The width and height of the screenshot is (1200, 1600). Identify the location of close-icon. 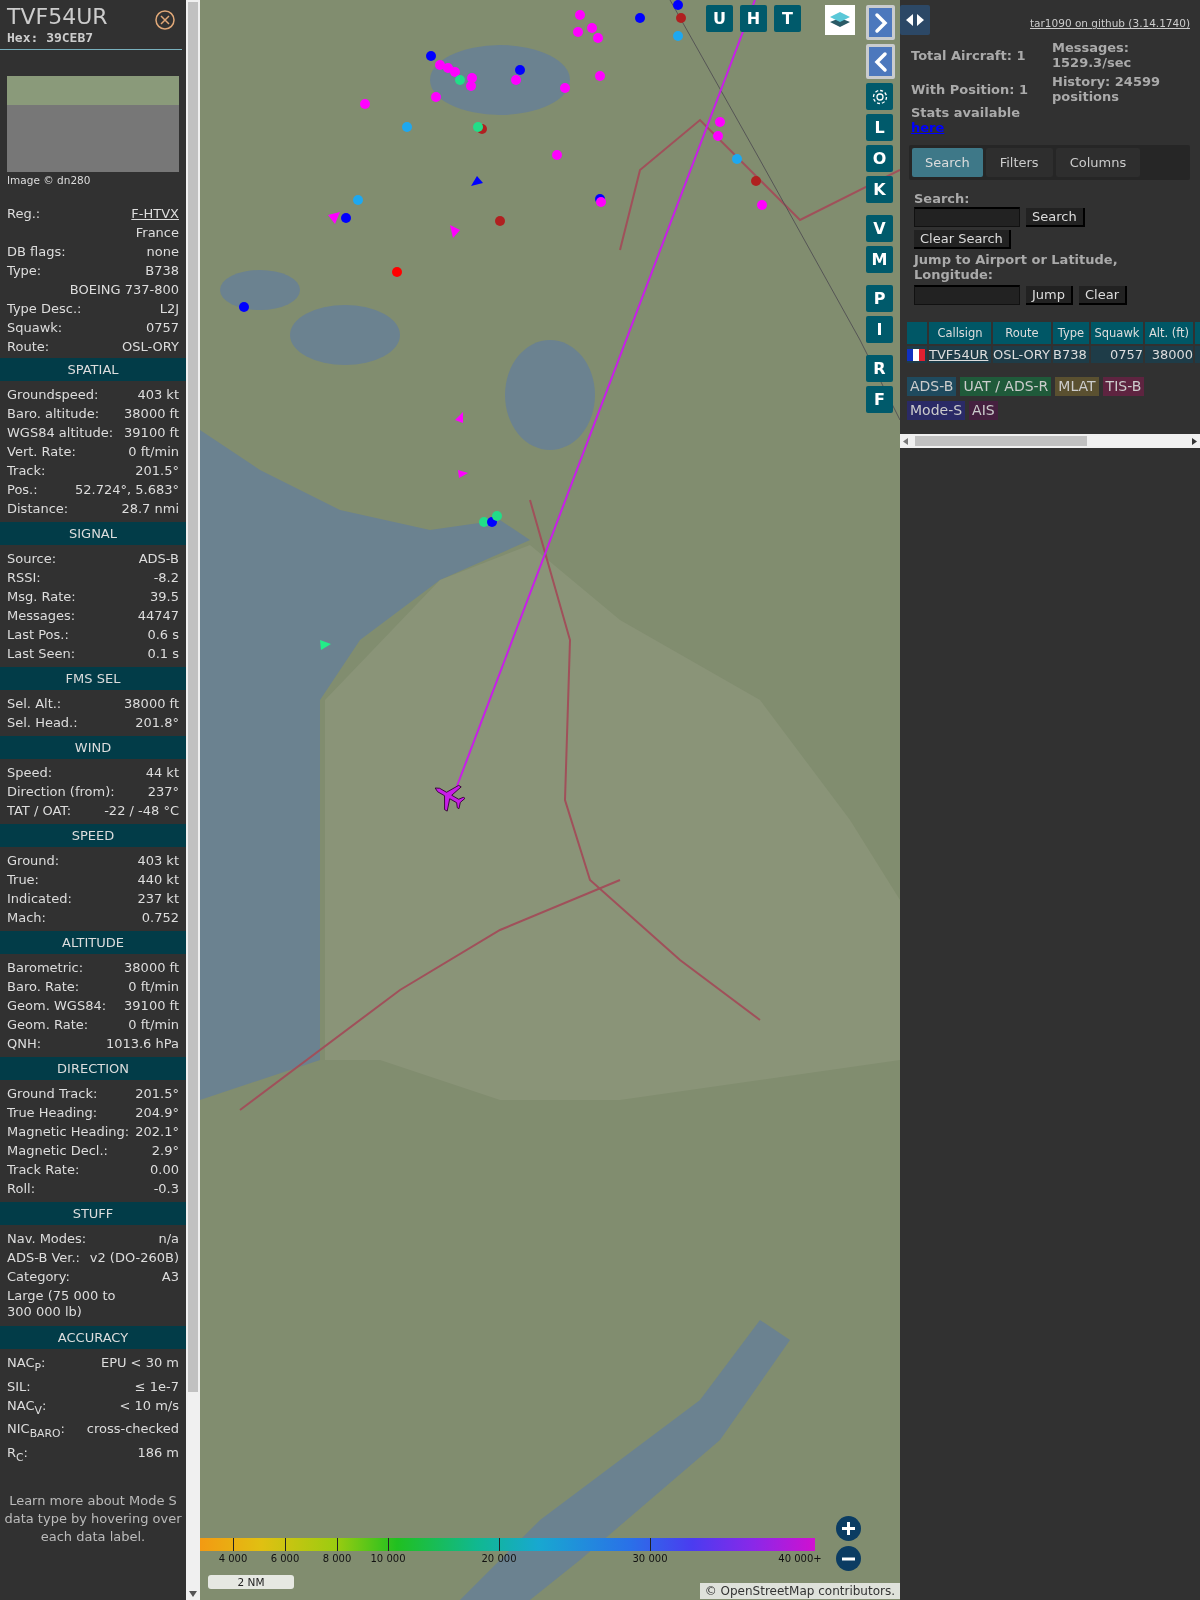
(165, 20).